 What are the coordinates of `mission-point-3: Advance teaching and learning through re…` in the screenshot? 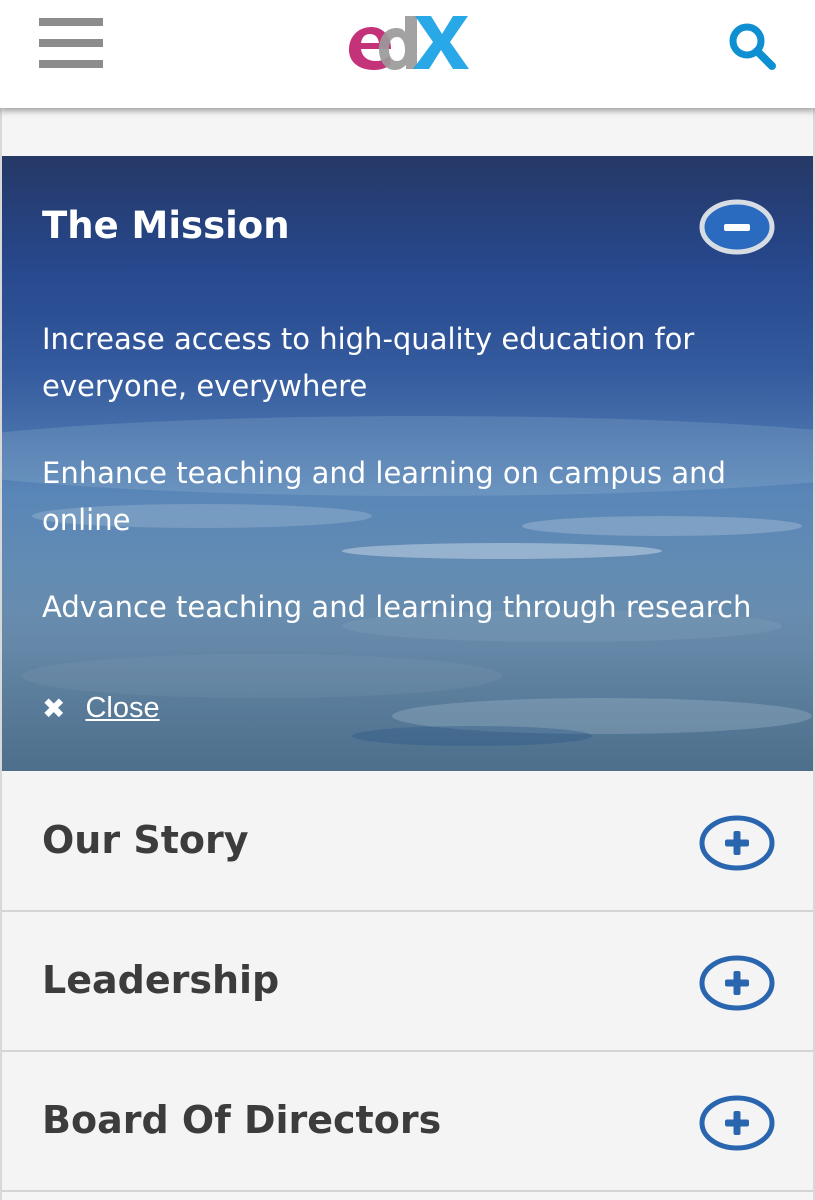 It's located at (397, 607).